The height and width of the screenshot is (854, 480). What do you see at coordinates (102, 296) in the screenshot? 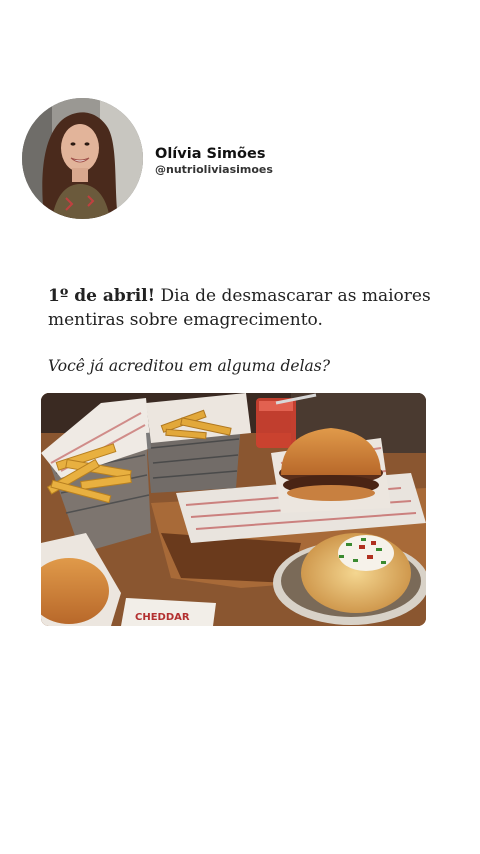
I see `post-lead-bold: 1º de abril!` at bounding box center [102, 296].